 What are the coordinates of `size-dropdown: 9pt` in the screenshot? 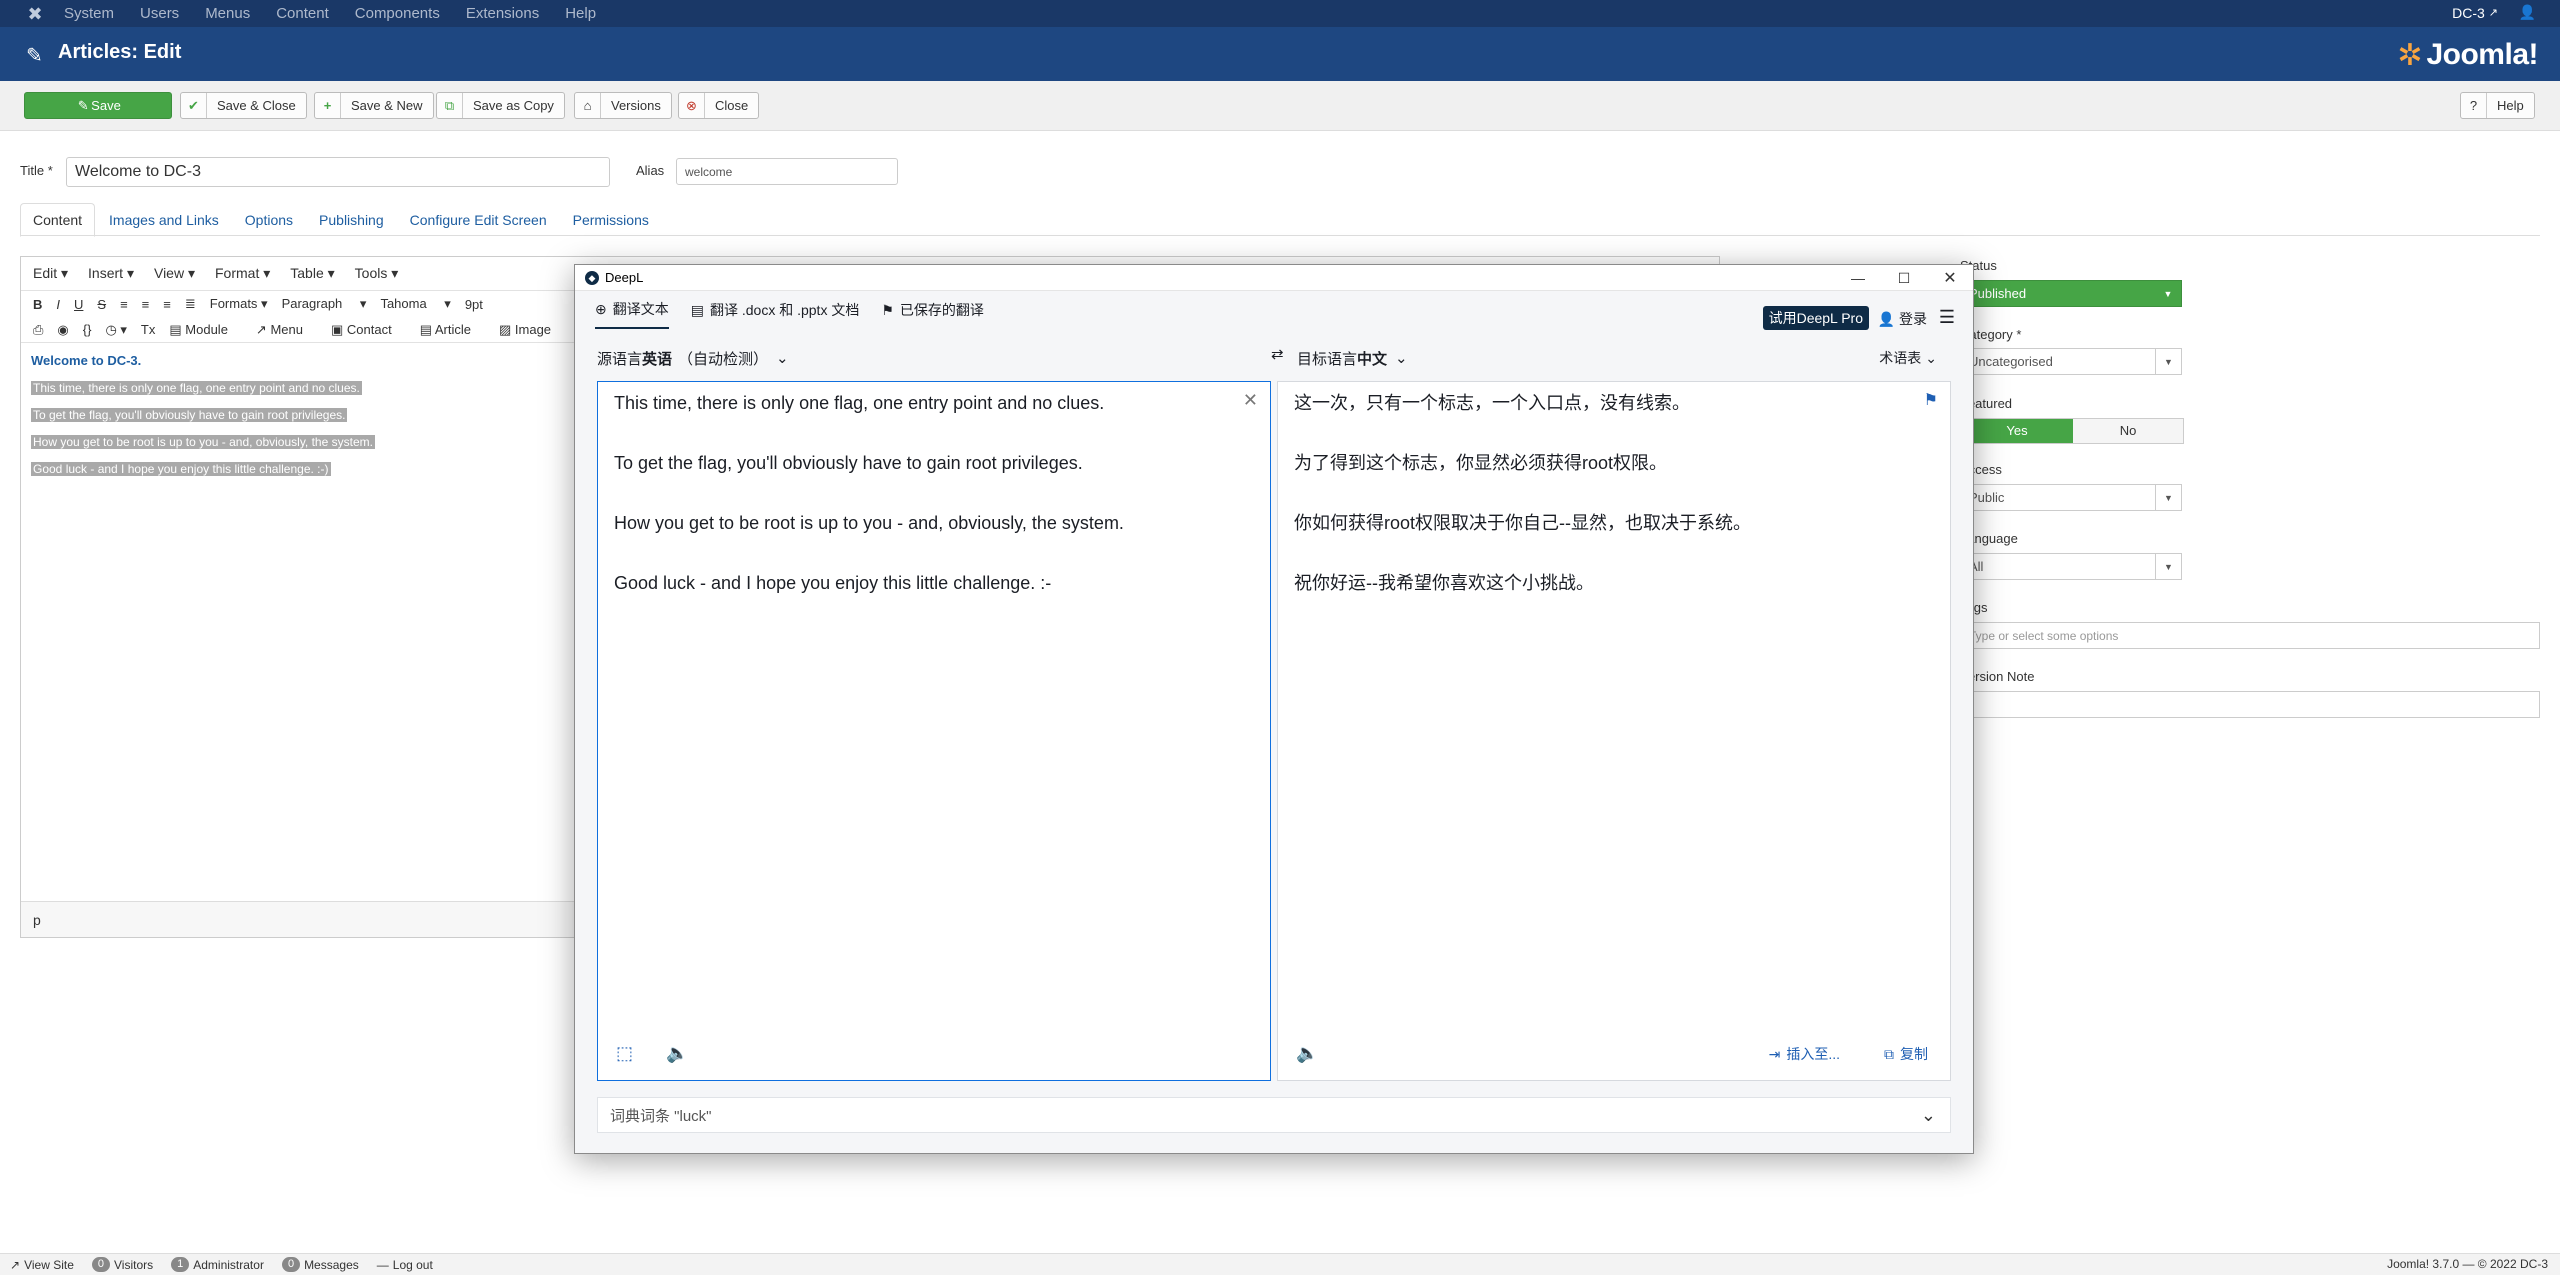 It's located at (474, 304).